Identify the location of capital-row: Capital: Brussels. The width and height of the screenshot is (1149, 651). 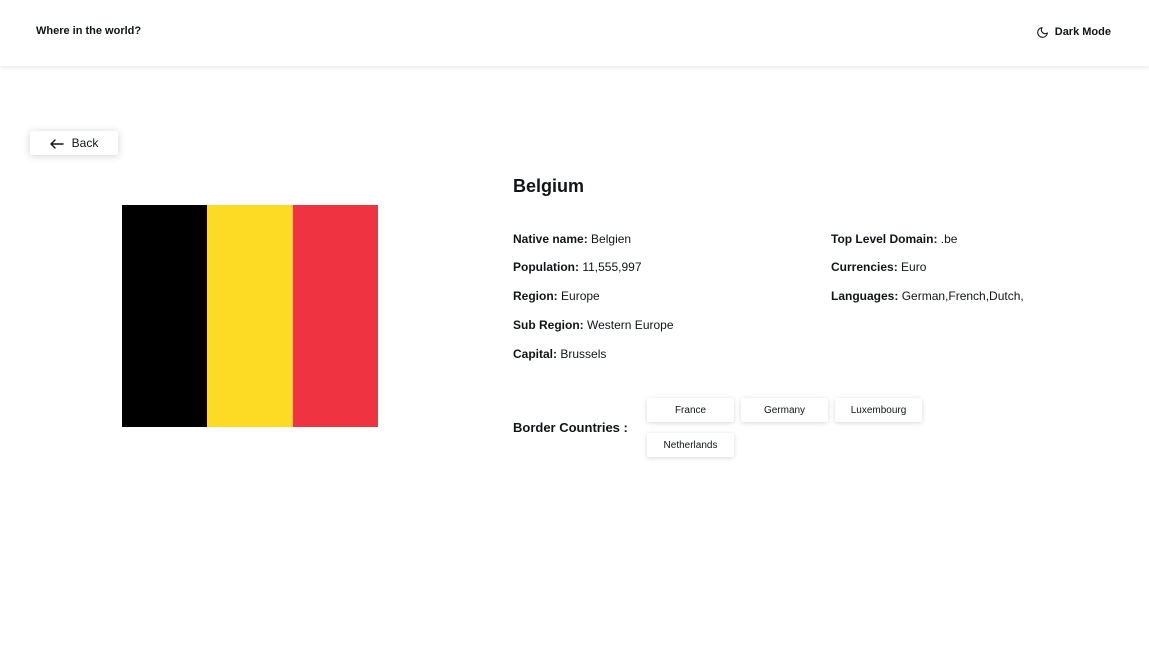
(559, 354).